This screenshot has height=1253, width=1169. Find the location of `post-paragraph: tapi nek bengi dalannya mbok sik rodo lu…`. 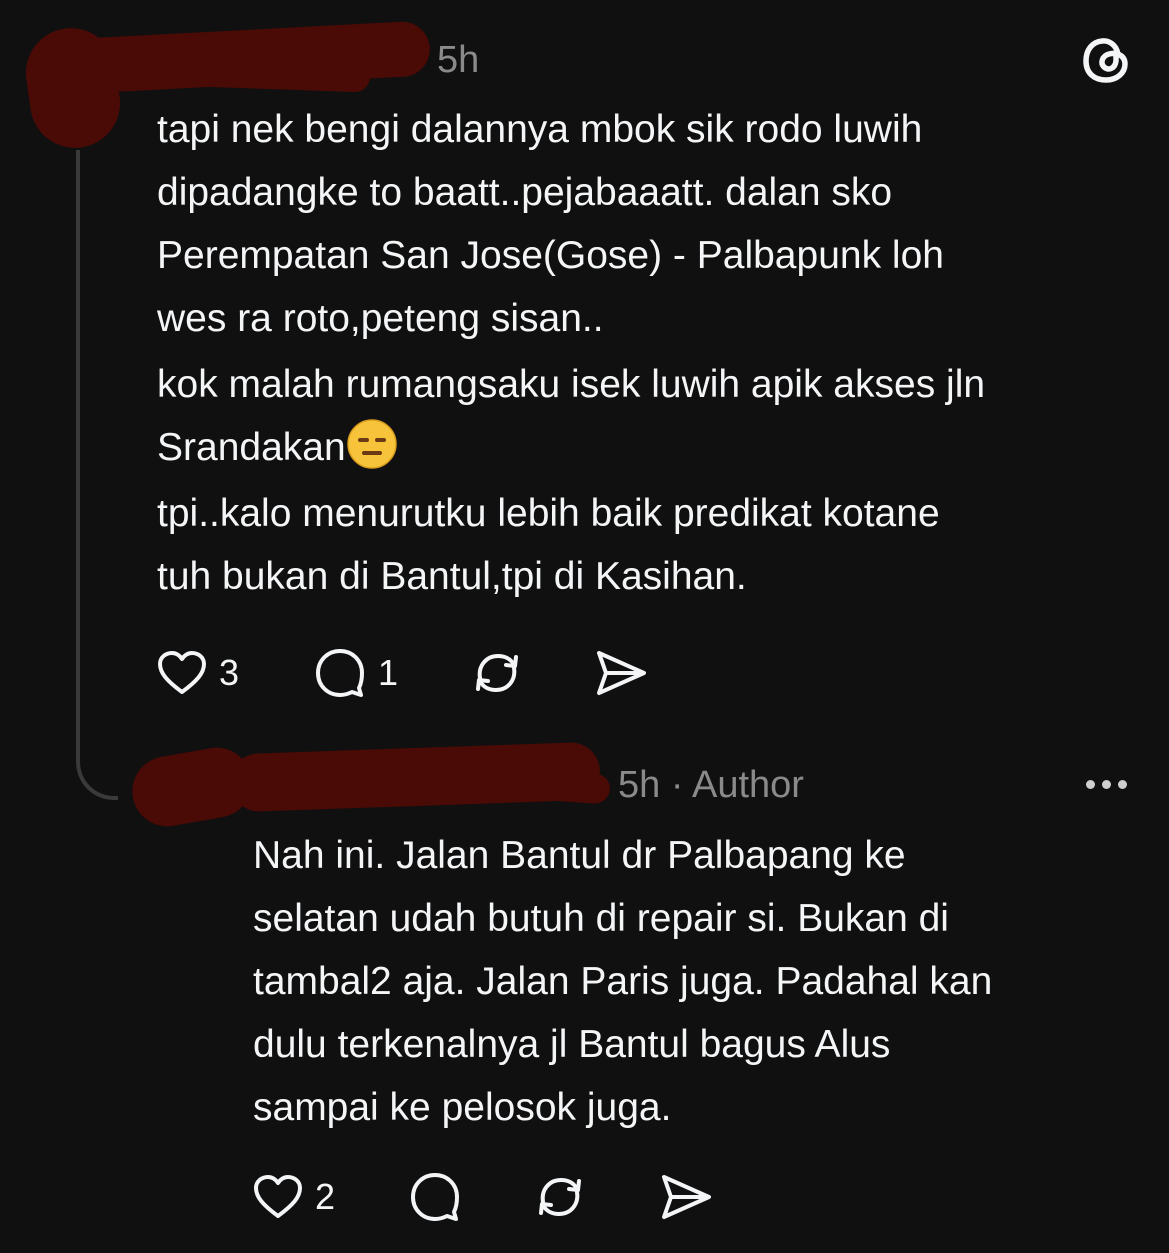

post-paragraph: tapi nek bengi dalannya mbok sik rodo lu… is located at coordinates (550, 224).